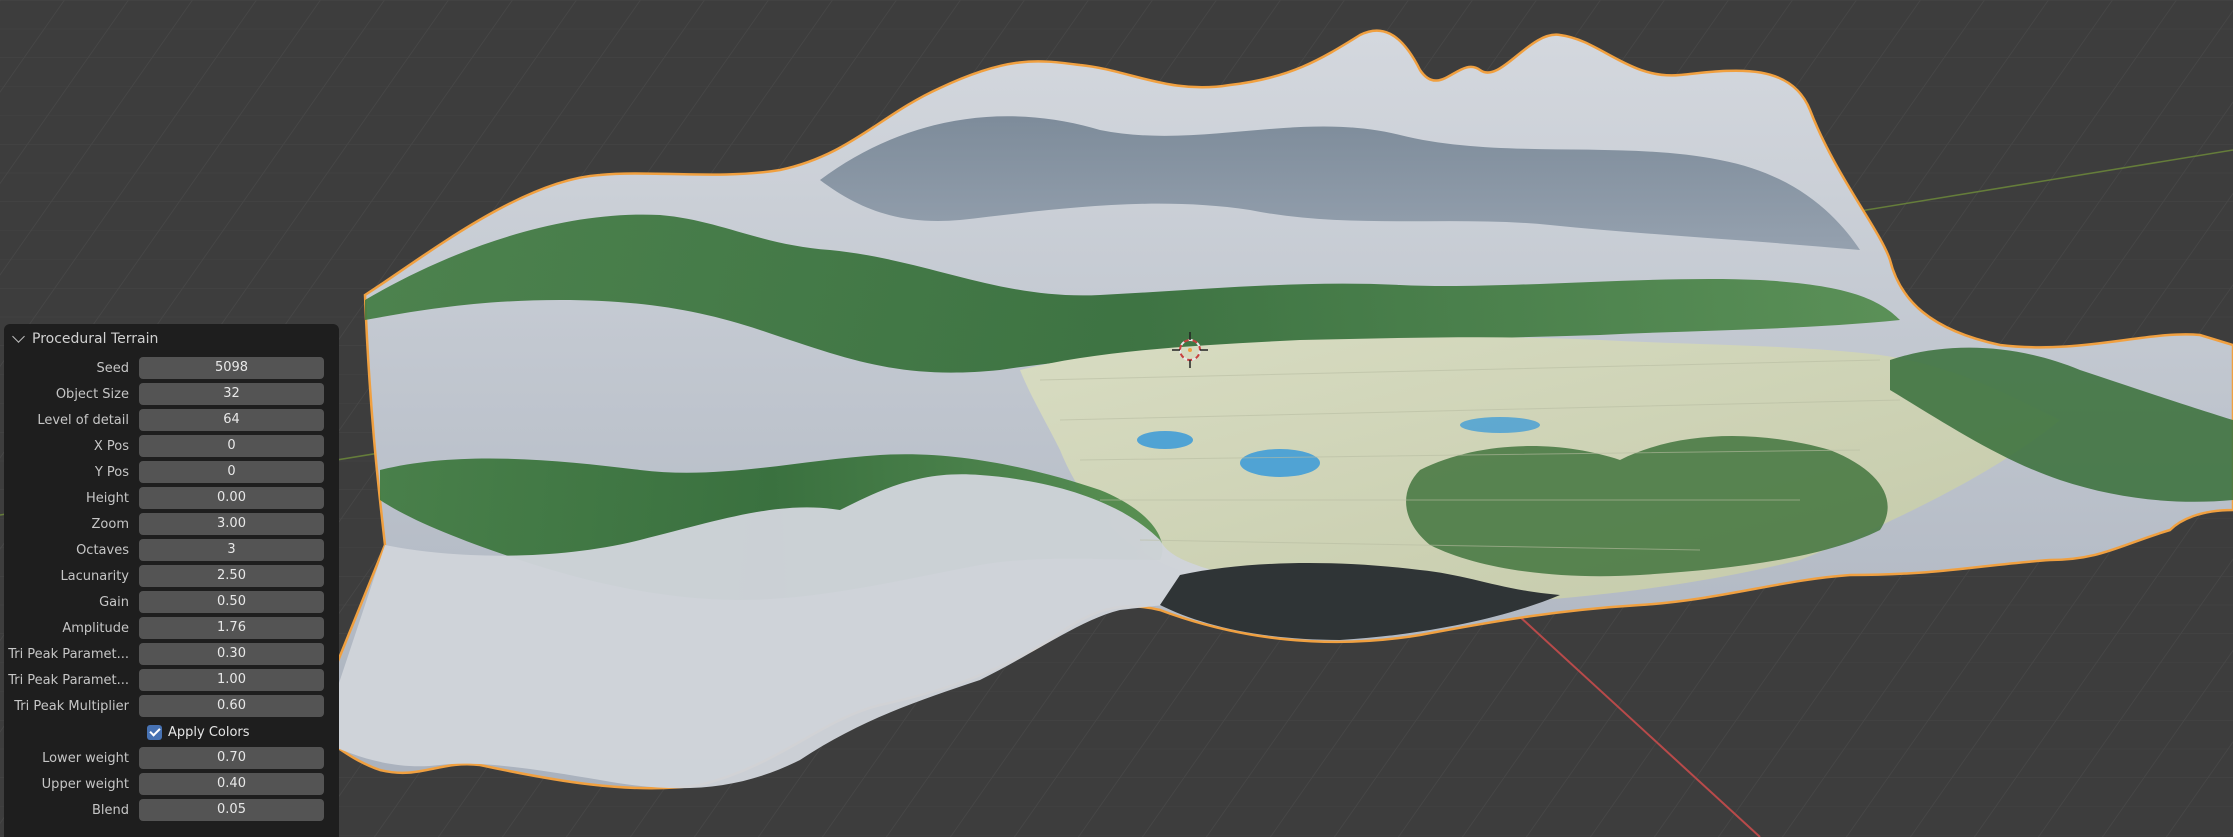  Describe the element at coordinates (231, 368) in the screenshot. I see `seed-field: 5098` at that location.